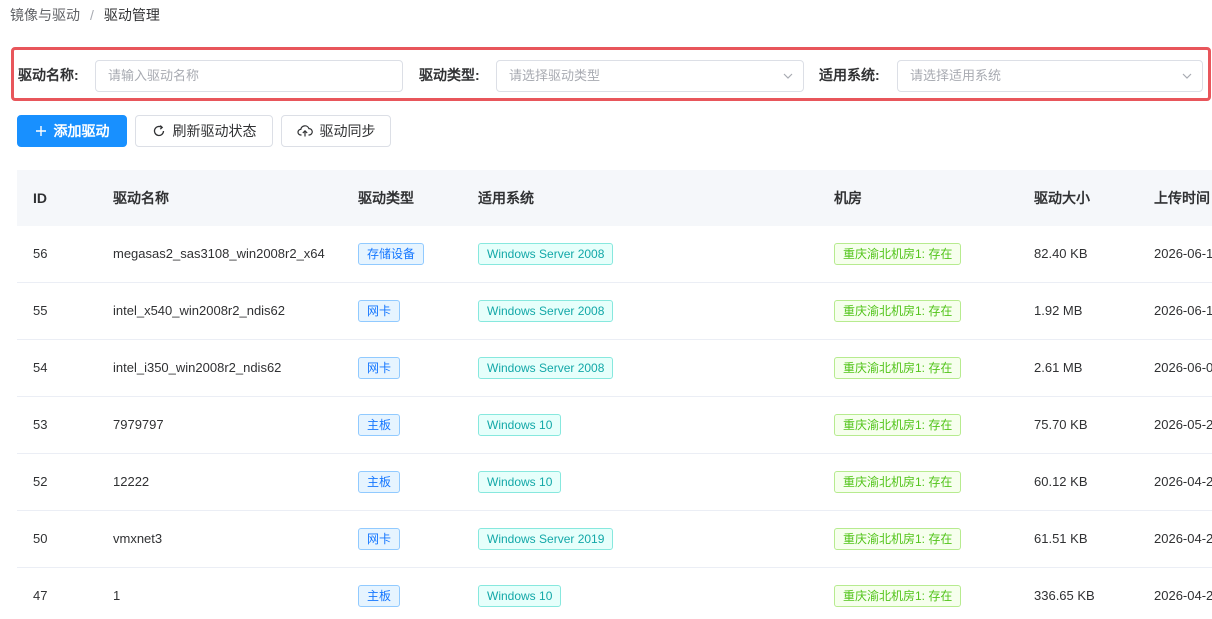  What do you see at coordinates (138, 424) in the screenshot?
I see `cell-name: 7979797` at bounding box center [138, 424].